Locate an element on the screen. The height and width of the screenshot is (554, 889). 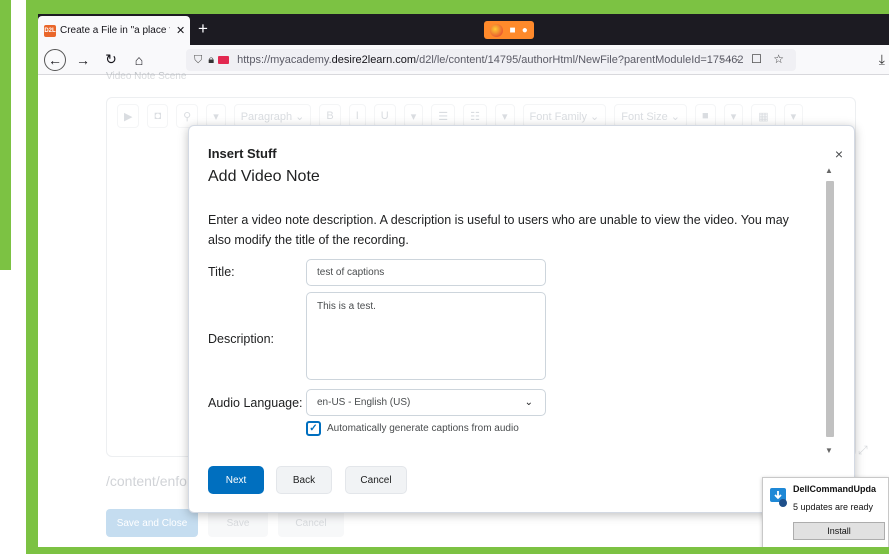
toast-title: DellCommandUpda is located at coordinates (835, 489).